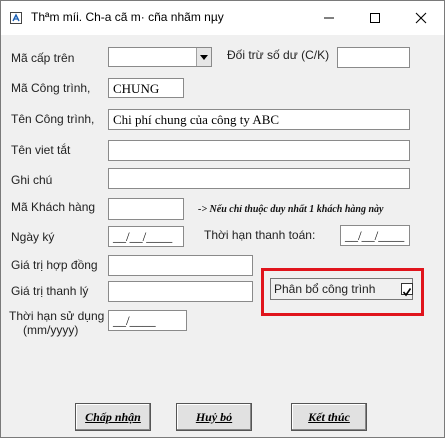 The width and height of the screenshot is (445, 438). I want to click on finish-button: Kết thúc, so click(329, 417).